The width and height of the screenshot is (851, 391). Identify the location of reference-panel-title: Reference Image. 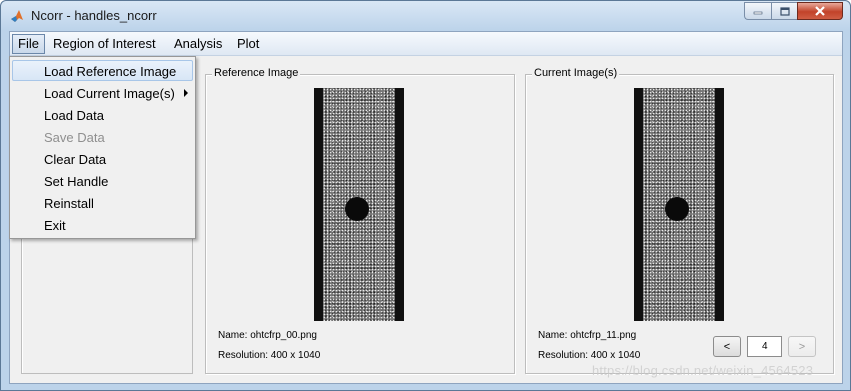
(256, 73).